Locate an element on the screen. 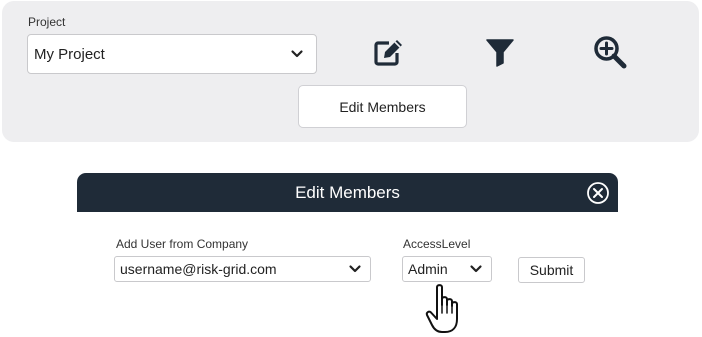  submit-button: Submit is located at coordinates (551, 270).